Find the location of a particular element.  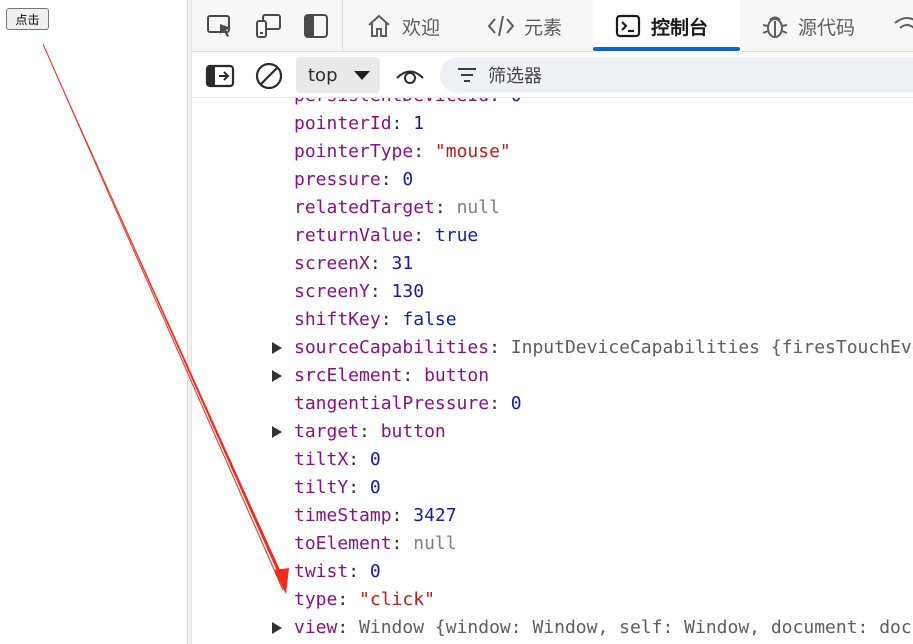

filter-input: 筛选器 is located at coordinates (676, 75).